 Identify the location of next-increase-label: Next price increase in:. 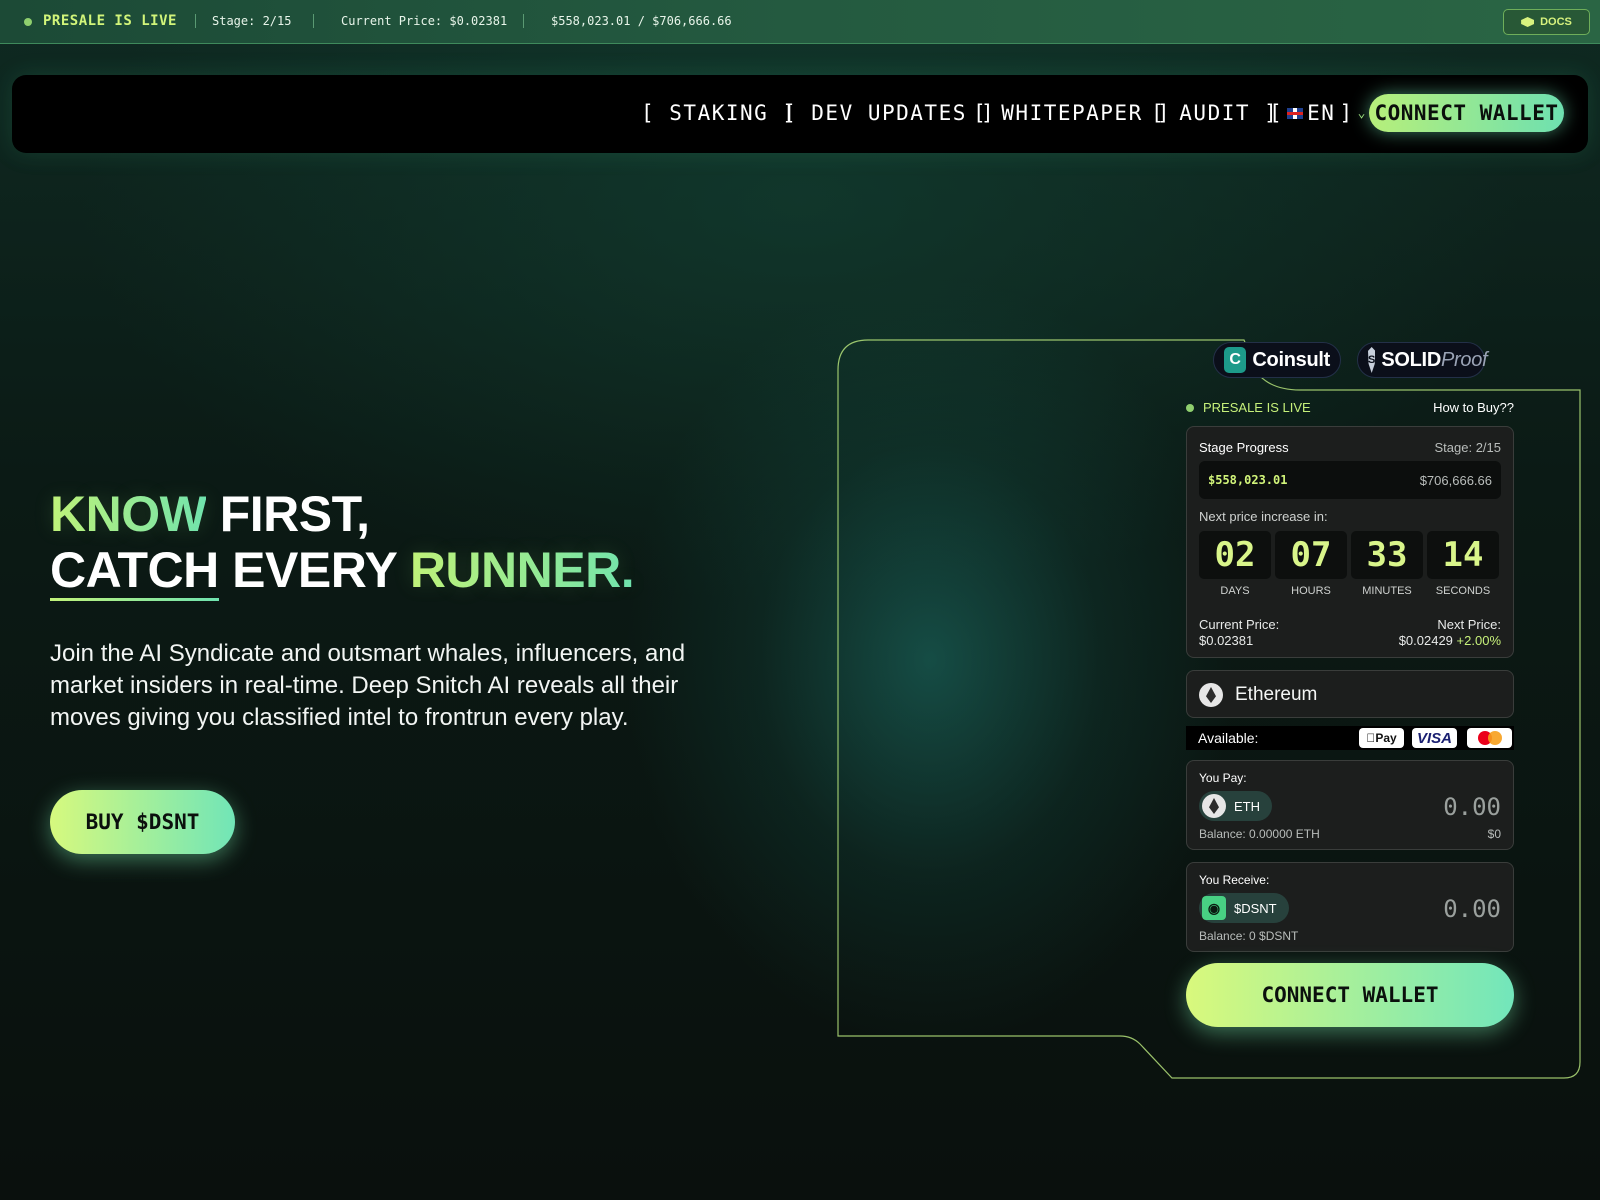
(1263, 516).